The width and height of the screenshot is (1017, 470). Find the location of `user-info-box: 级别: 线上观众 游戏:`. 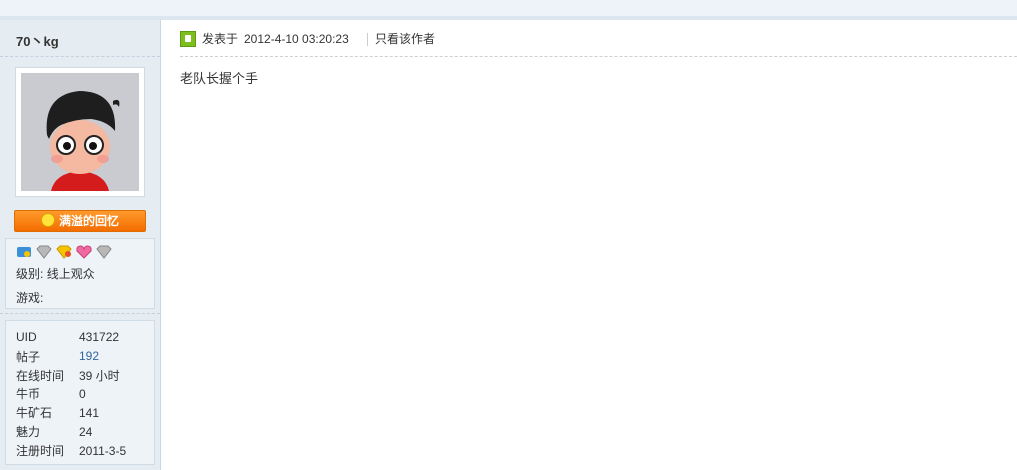

user-info-box: 级别: 线上观众 游戏: is located at coordinates (80, 273).